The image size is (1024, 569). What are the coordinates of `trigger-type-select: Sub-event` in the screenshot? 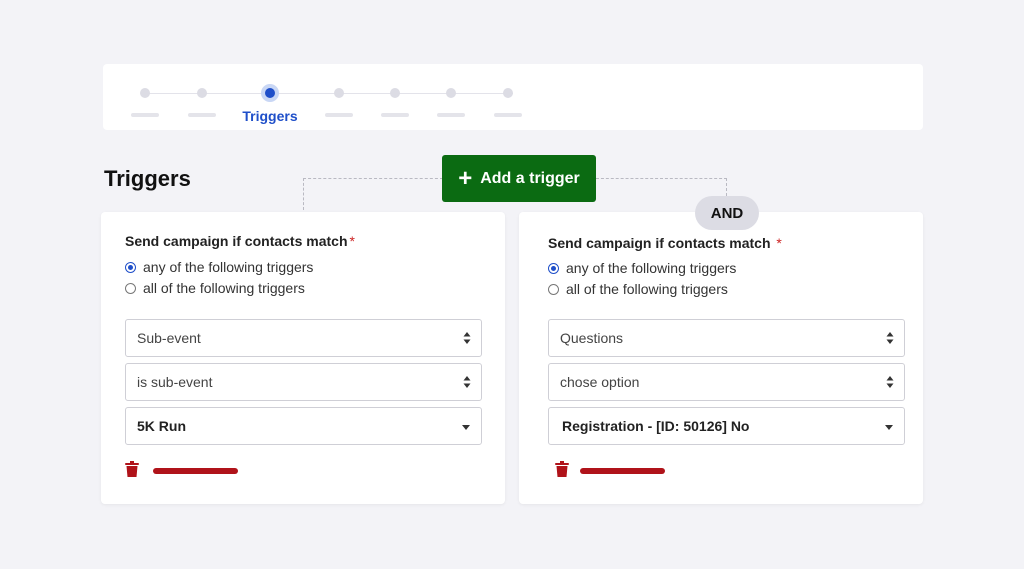 It's located at (303, 338).